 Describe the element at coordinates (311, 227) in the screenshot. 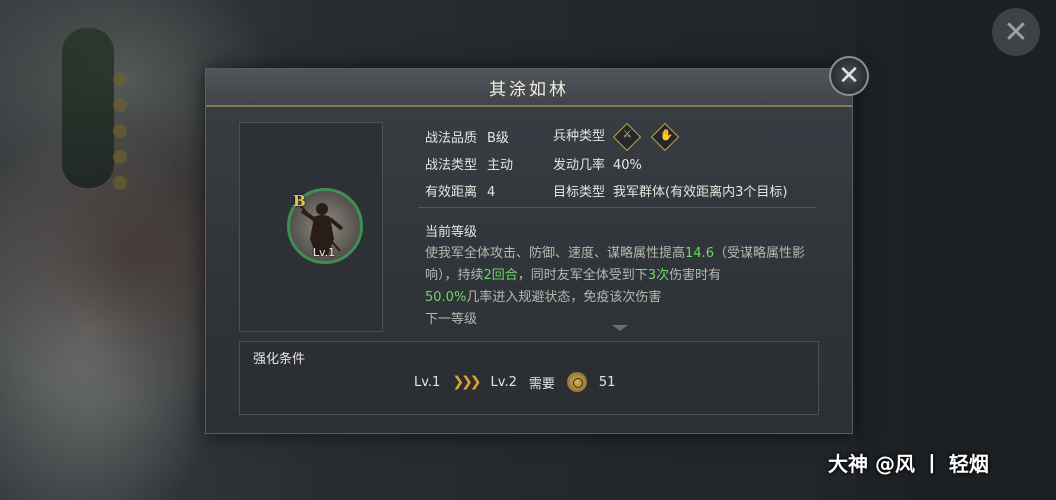

I see `tactic-portrait-panel: B Lv.1` at that location.